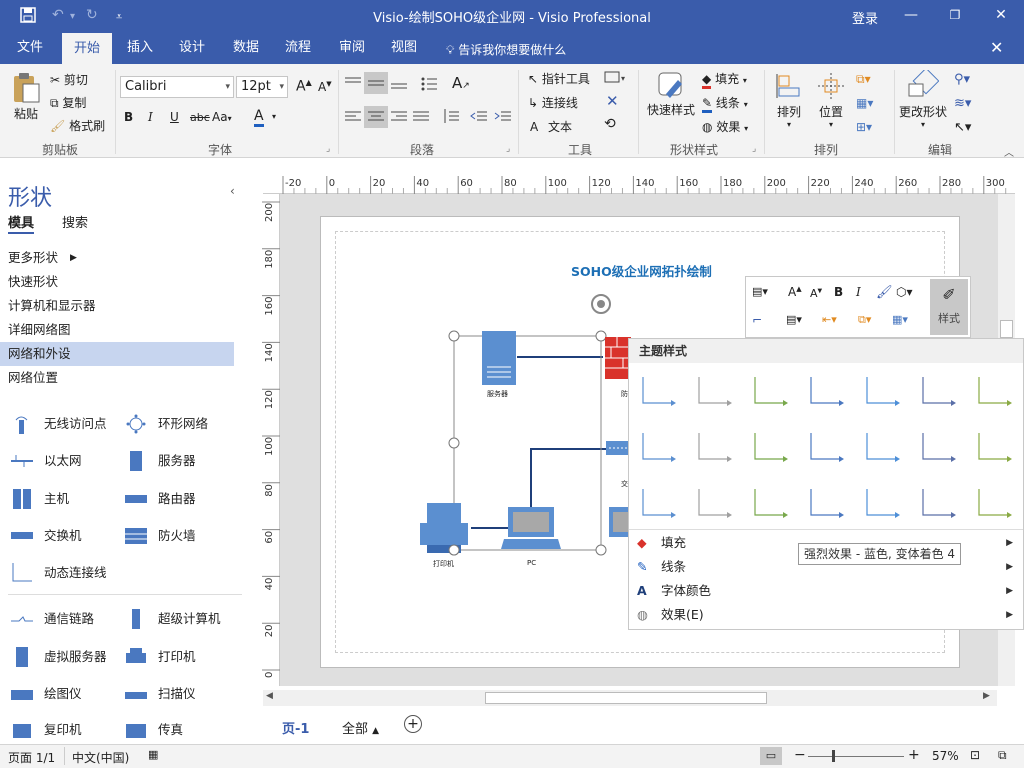  Describe the element at coordinates (962, 79) in the screenshot. I see `find-icon: ⚲▾` at that location.